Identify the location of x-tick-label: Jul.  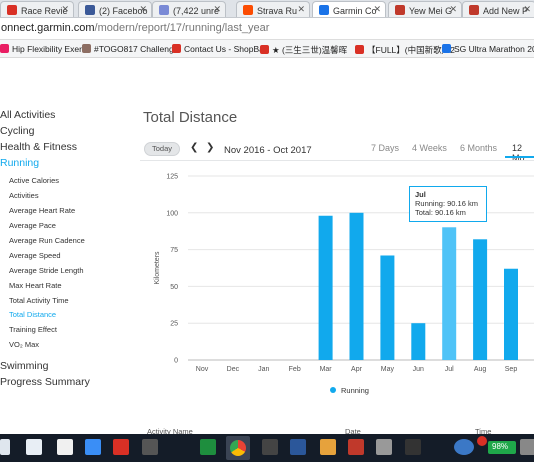
(449, 369).